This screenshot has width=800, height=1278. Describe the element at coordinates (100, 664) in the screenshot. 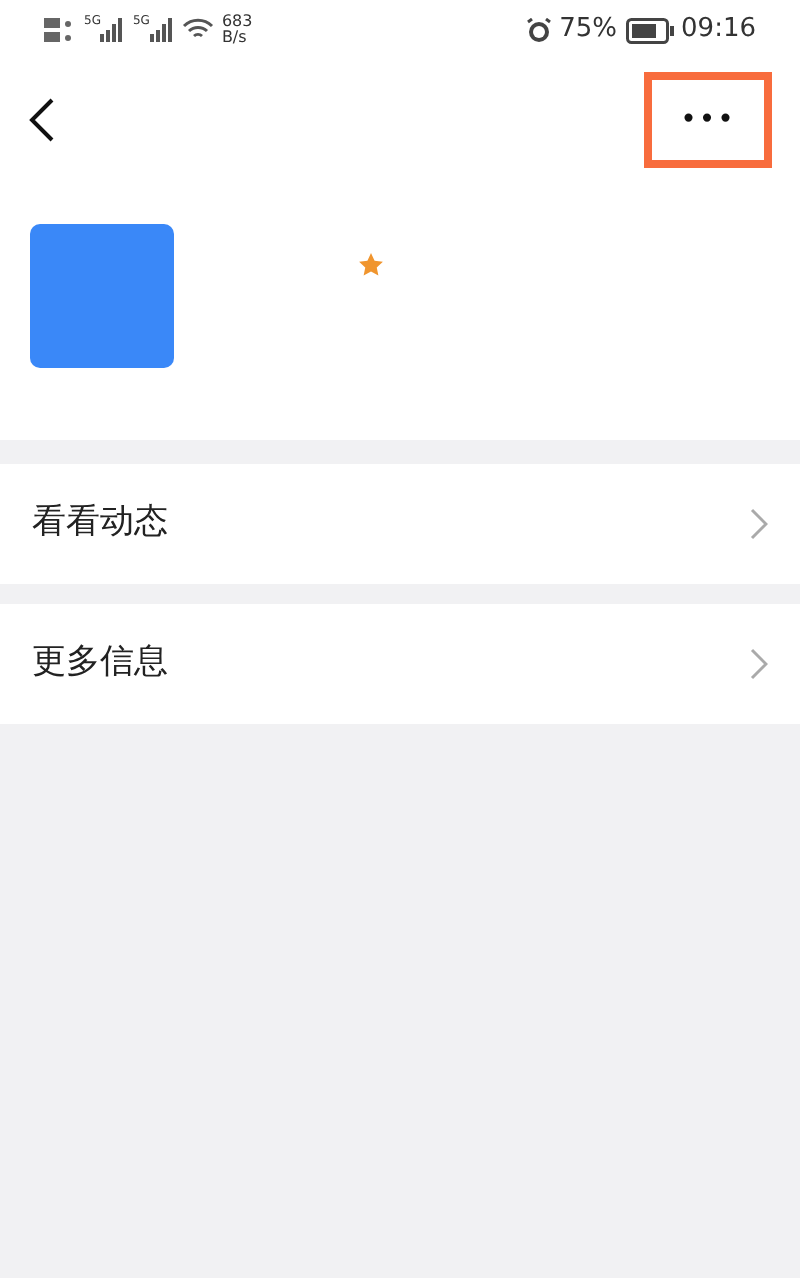

I see `menu-item-label: 更多信息` at that location.